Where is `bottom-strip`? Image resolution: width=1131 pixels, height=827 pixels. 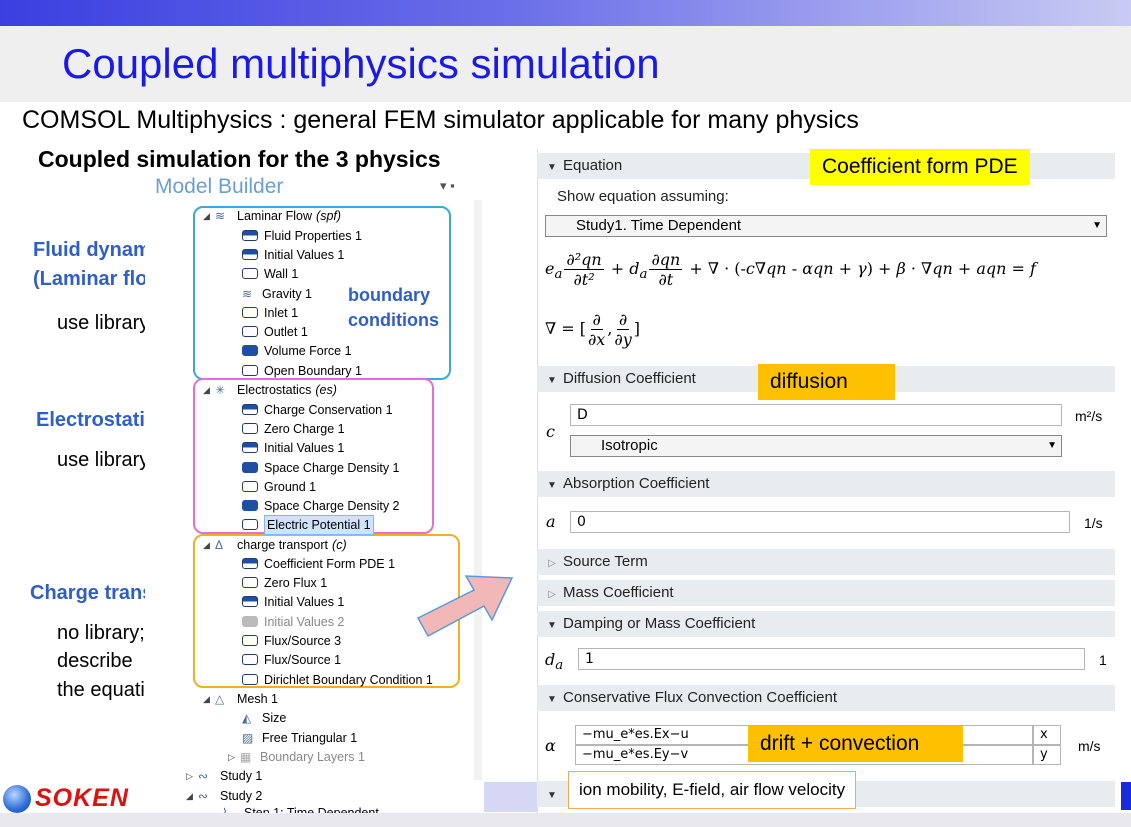
bottom-strip is located at coordinates (565, 820).